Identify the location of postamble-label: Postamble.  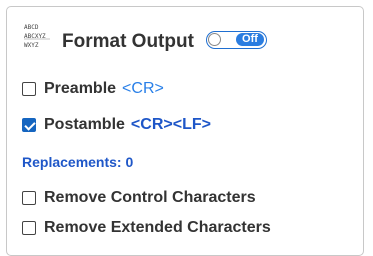
(84, 124).